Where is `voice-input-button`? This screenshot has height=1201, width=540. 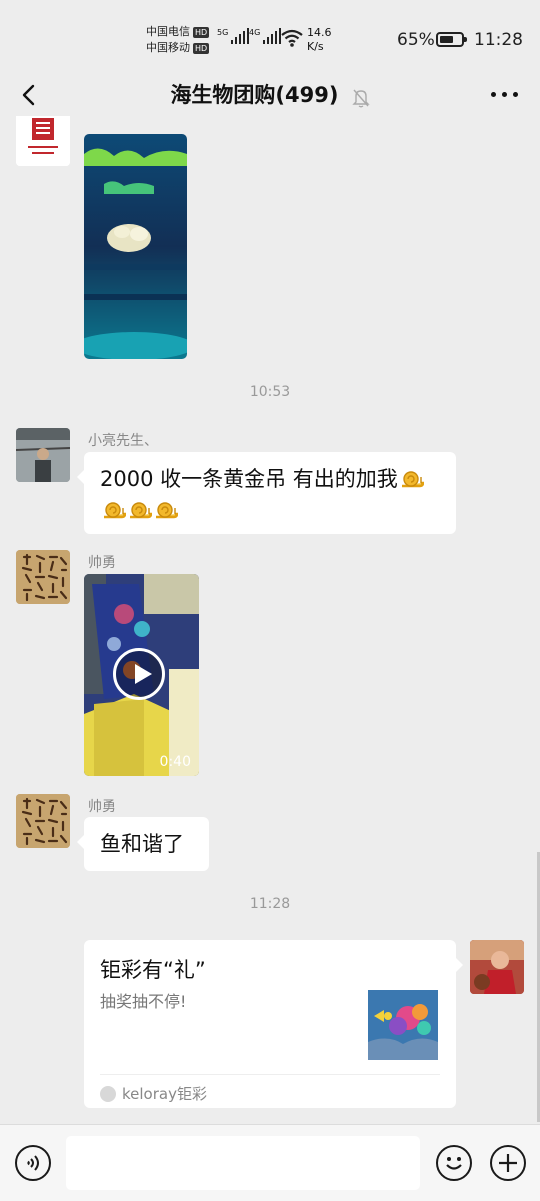
voice-input-button is located at coordinates (33, 1163).